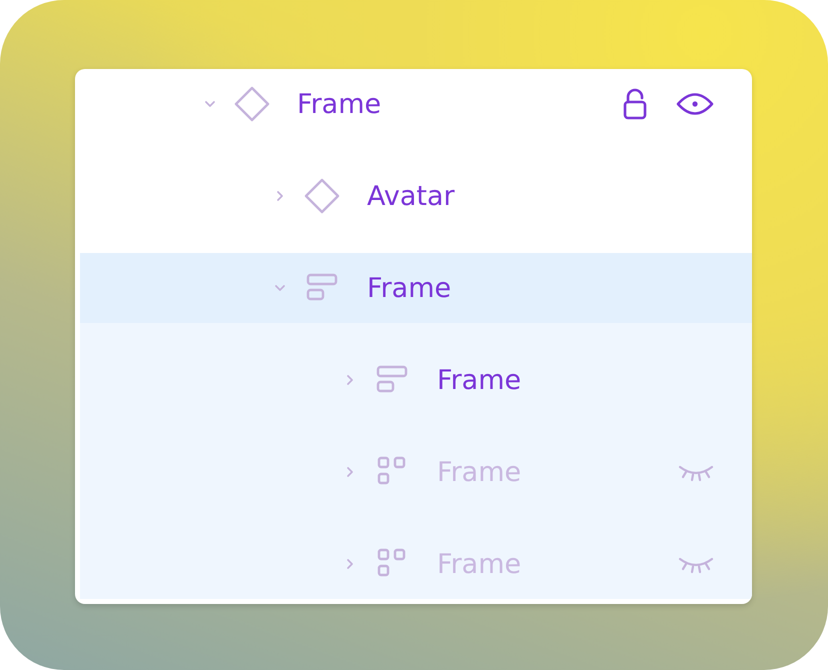 The height and width of the screenshot is (670, 828). What do you see at coordinates (635, 104) in the screenshot?
I see `unlocked-padlock-icon` at bounding box center [635, 104].